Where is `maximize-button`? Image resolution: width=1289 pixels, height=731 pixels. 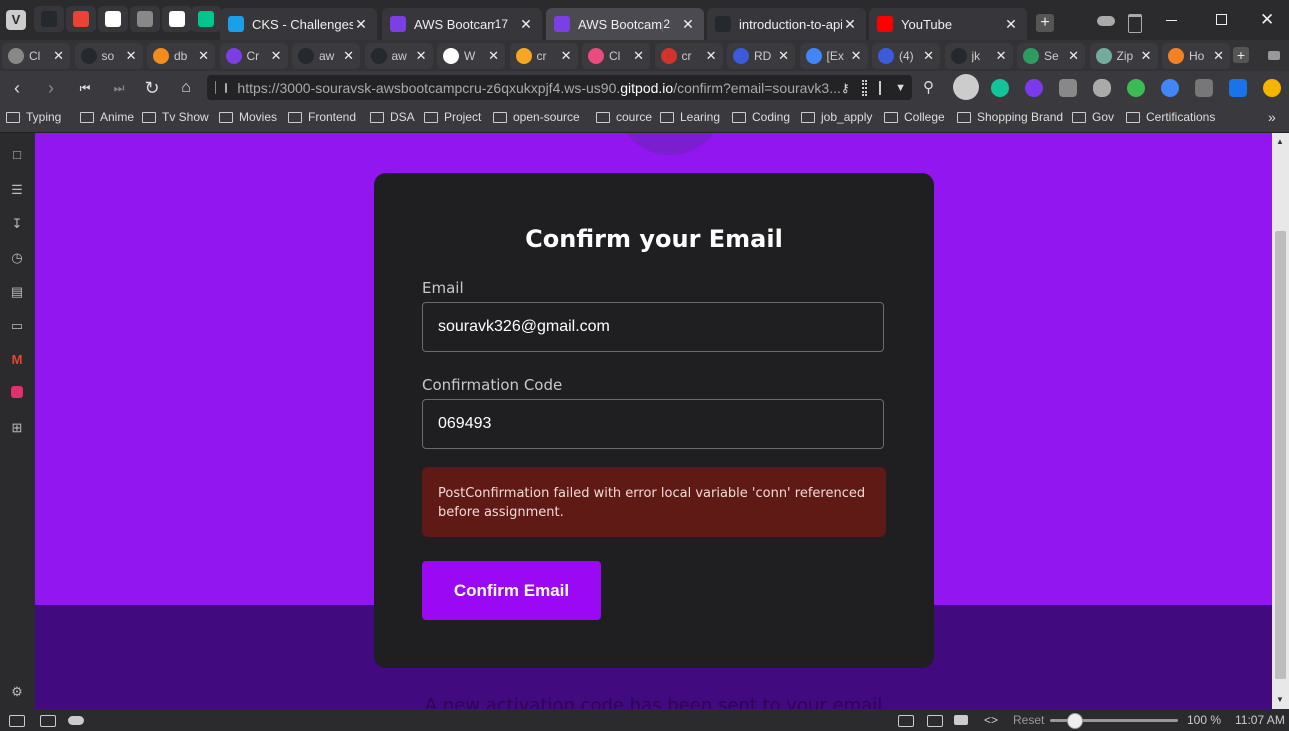
maximize-button is located at coordinates (1221, 19).